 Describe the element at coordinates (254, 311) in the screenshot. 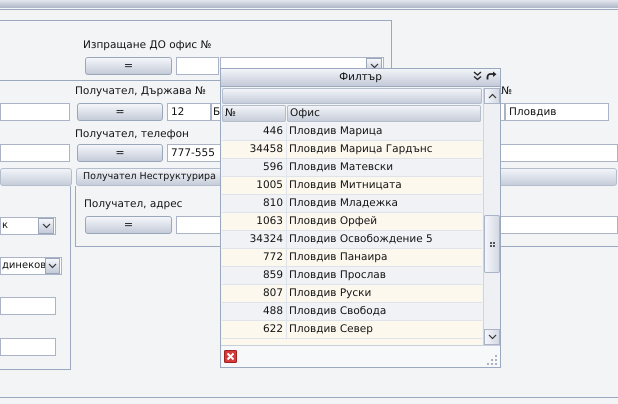

I see `table-cell: 488` at that location.